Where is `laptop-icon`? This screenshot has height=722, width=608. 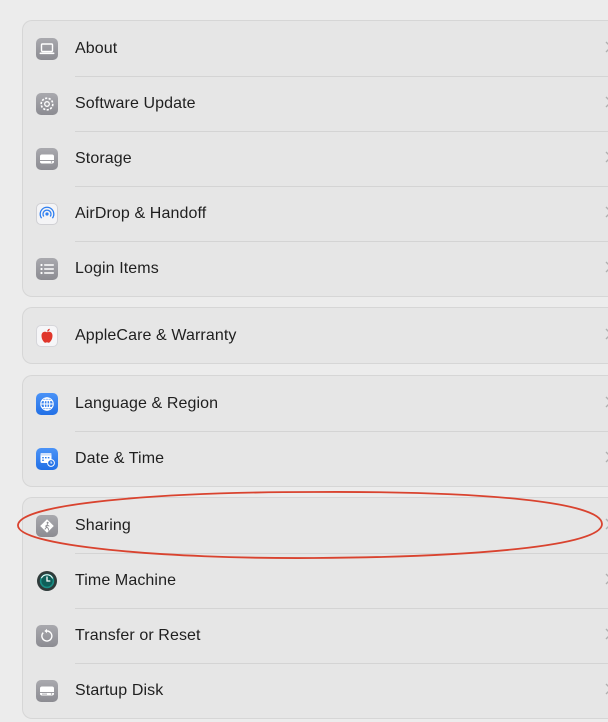
laptop-icon is located at coordinates (47, 48).